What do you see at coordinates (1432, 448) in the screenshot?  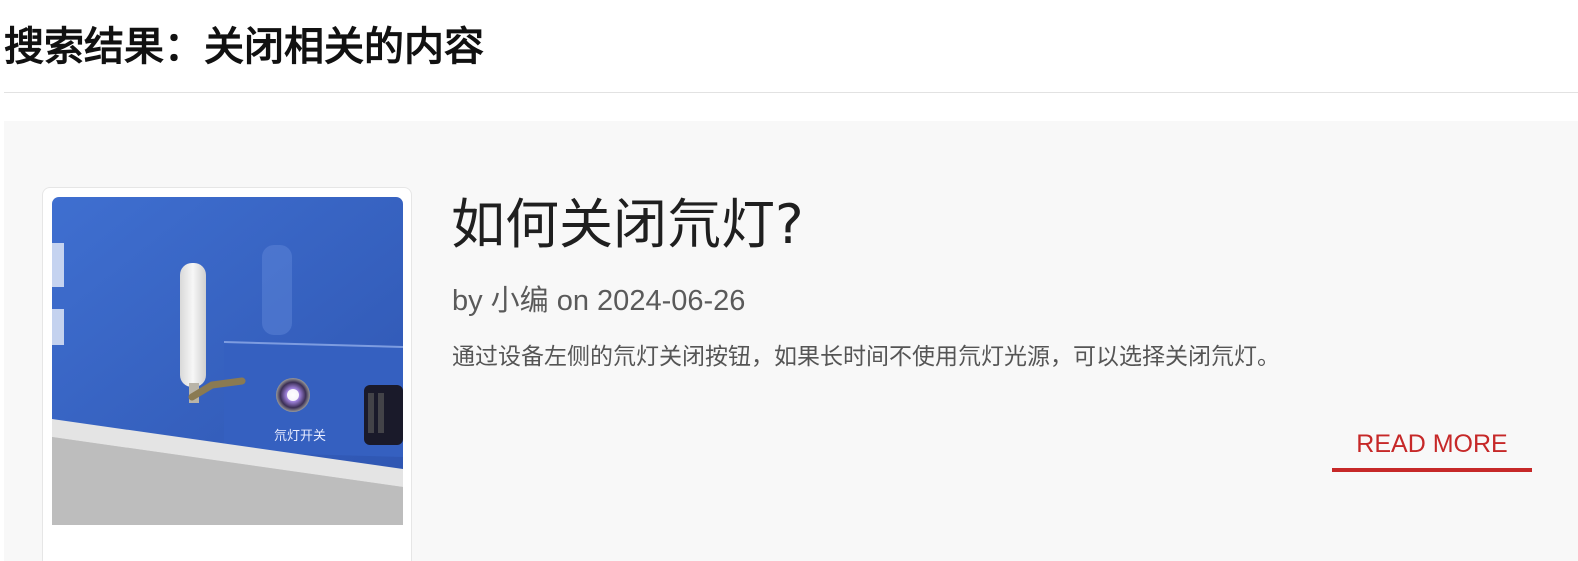 I see `read-more-button: READ MORE` at bounding box center [1432, 448].